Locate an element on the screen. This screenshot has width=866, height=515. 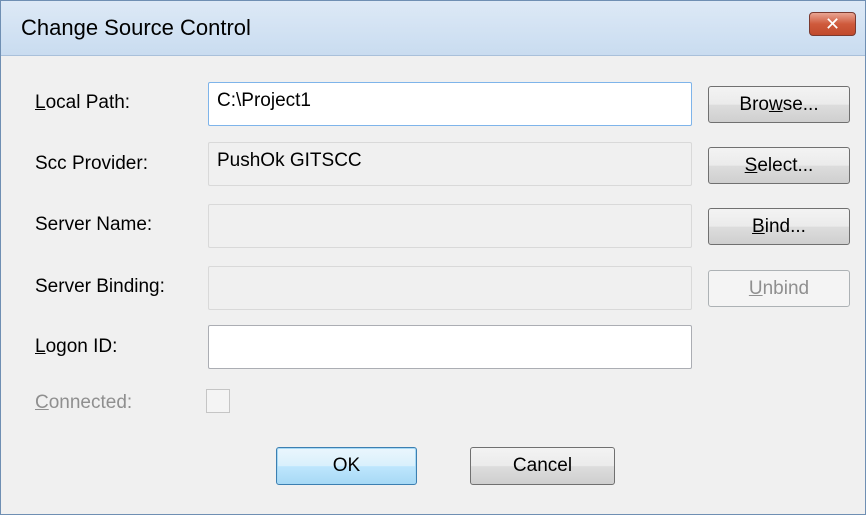
title-bar: Change Source Control ✕ is located at coordinates (433, 28).